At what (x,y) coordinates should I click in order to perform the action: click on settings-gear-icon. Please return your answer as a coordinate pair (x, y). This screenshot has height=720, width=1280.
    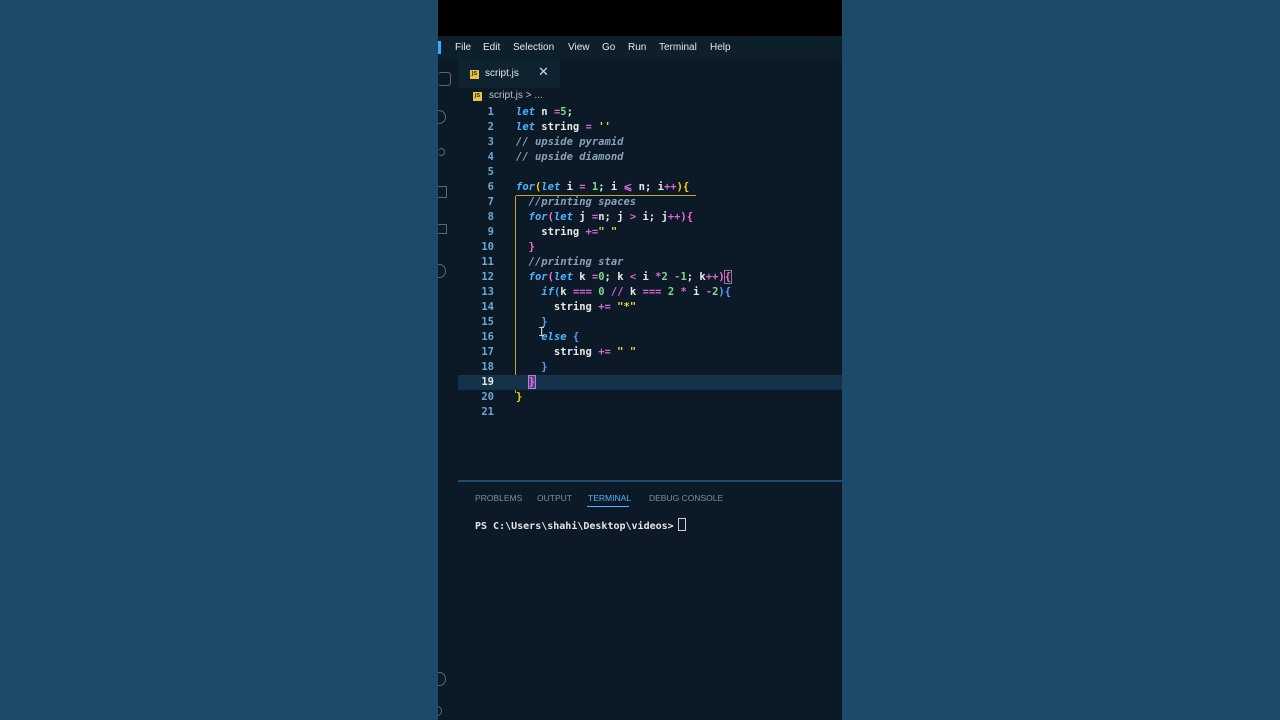
    Looking at the image, I should click on (440, 711).